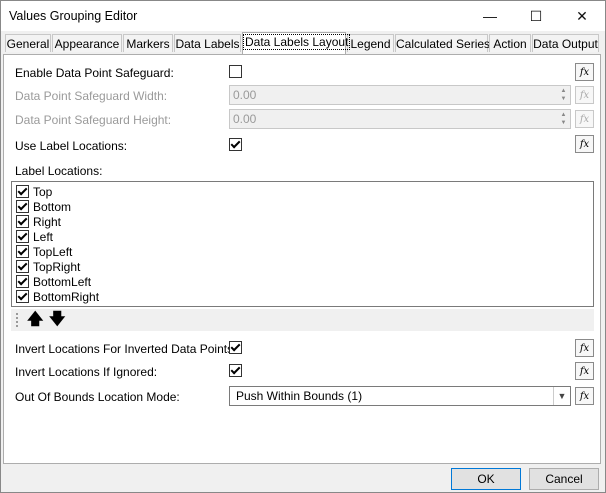 The width and height of the screenshot is (606, 493). I want to click on ok-button: OK, so click(486, 479).